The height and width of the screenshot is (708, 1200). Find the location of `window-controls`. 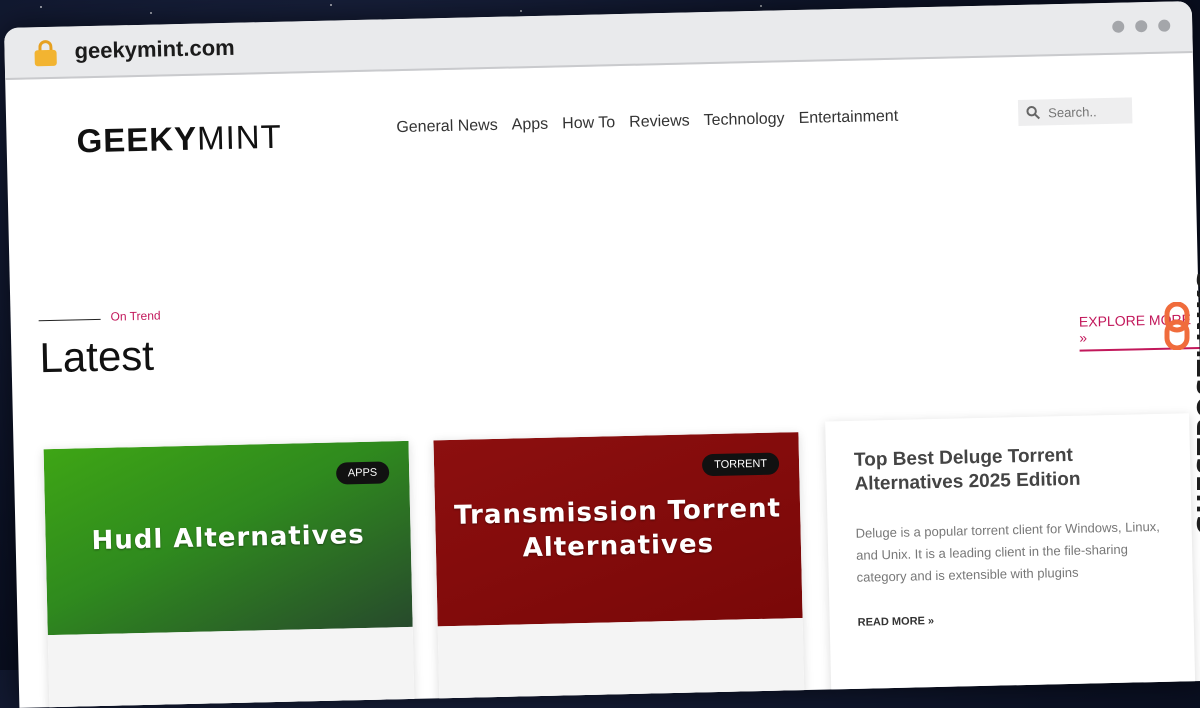

window-controls is located at coordinates (1141, 26).